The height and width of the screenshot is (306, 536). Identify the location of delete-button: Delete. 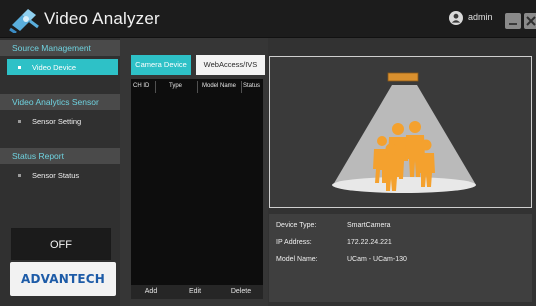
(241, 292).